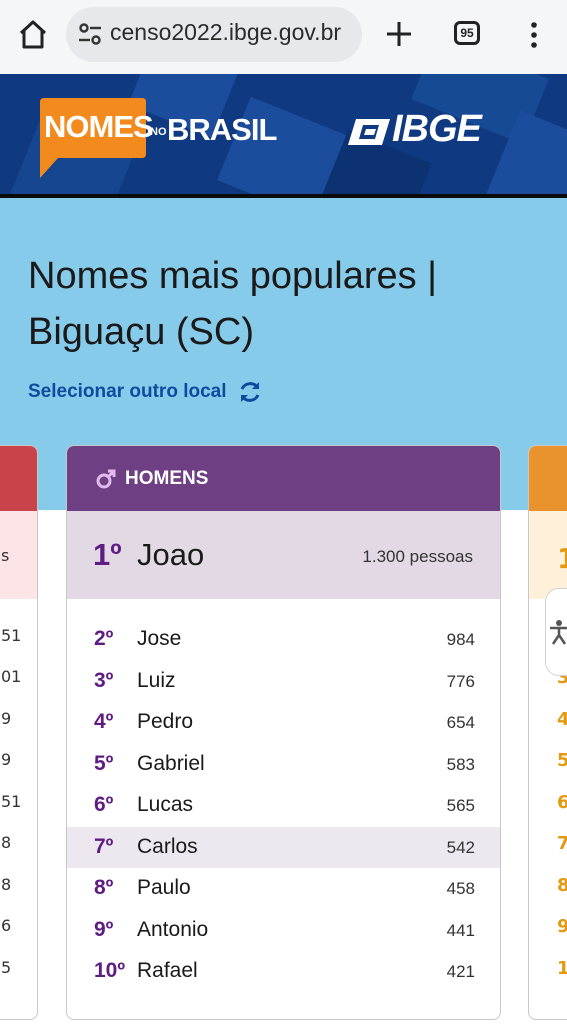  I want to click on list-item: 10º Rafael 421, so click(283, 972).